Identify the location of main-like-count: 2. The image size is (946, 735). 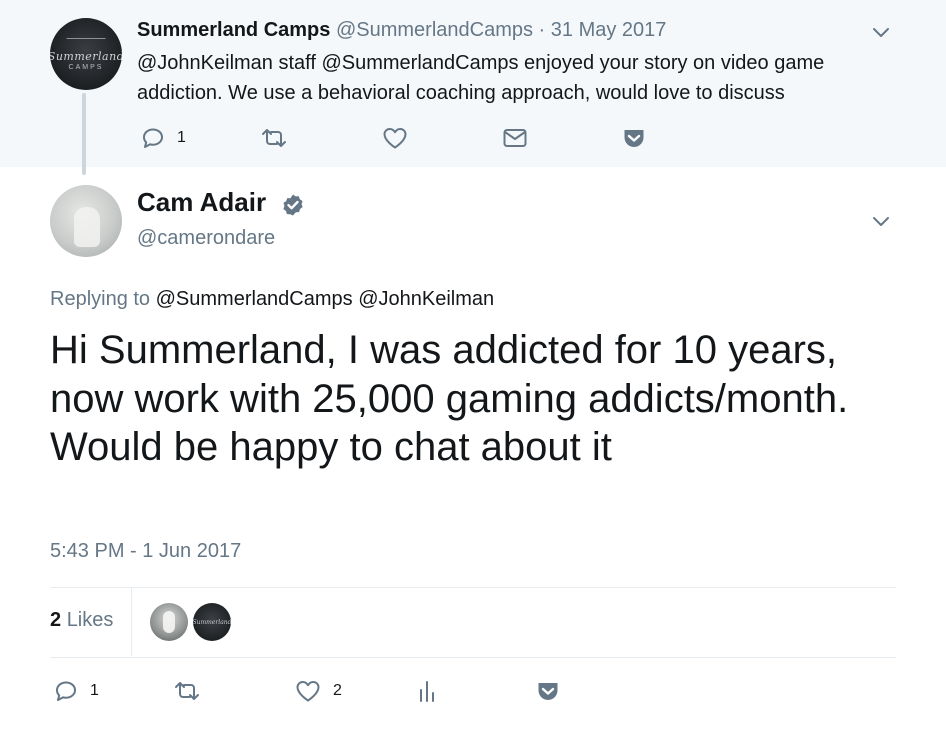
(337, 690).